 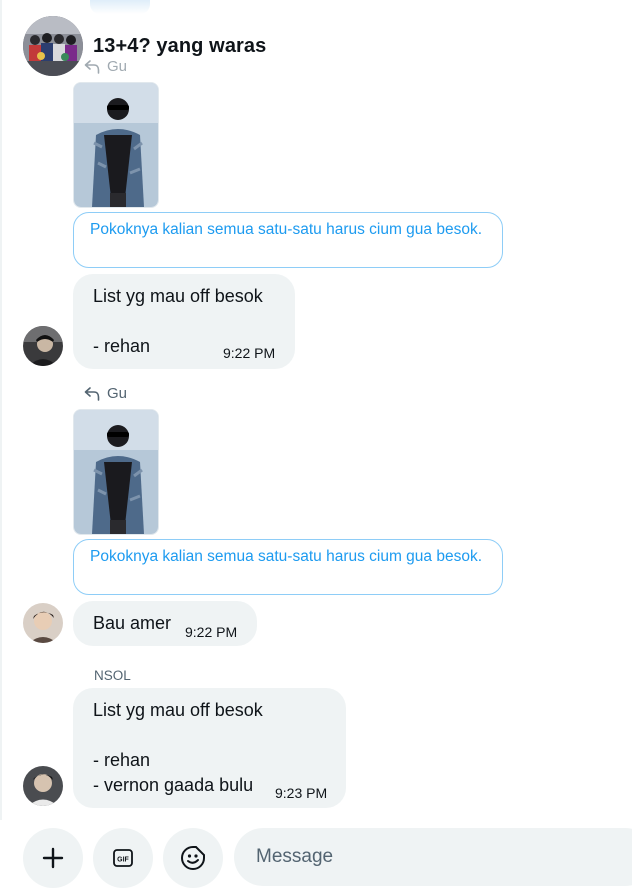 I want to click on gif-button: GIF, so click(x=123, y=858).